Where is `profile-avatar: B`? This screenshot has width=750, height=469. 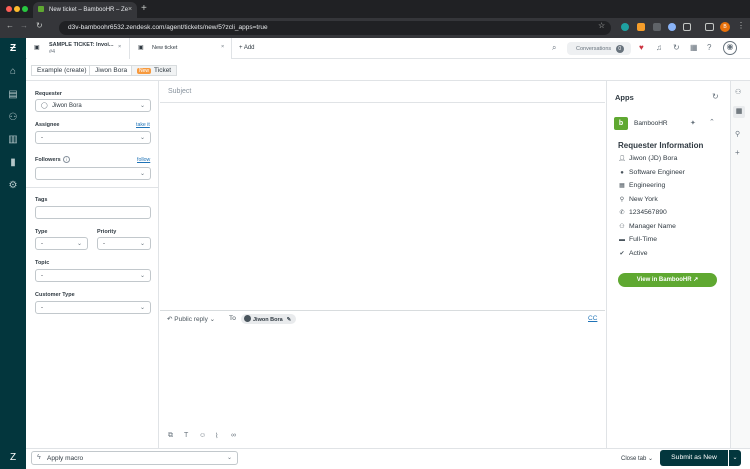
profile-avatar: B is located at coordinates (725, 27).